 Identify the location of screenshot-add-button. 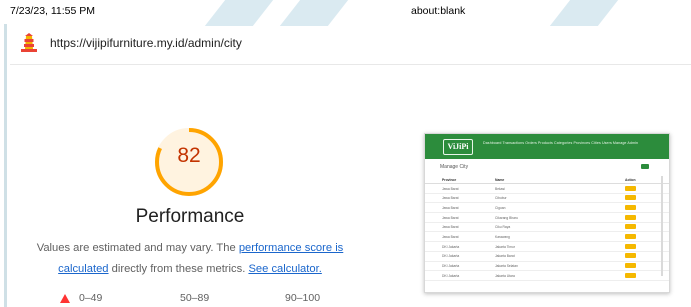
(645, 166).